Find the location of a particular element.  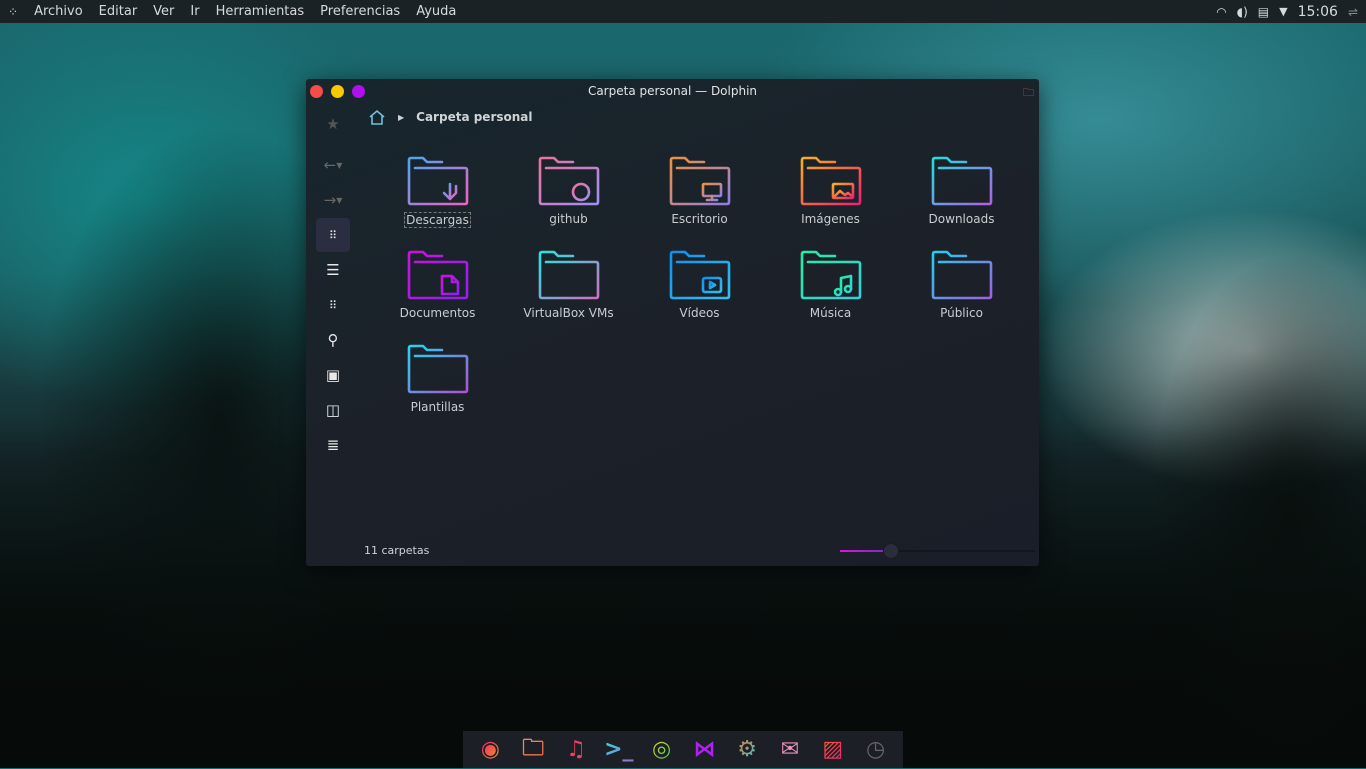

status-text: 11 carpetas is located at coordinates (397, 550).